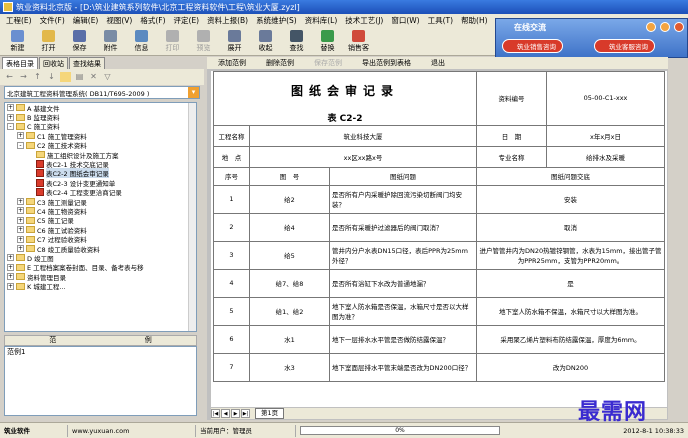 This screenshot has width=688, height=438. What do you see at coordinates (152, 20) in the screenshot?
I see `menu-item: 格式(F)` at bounding box center [152, 20].